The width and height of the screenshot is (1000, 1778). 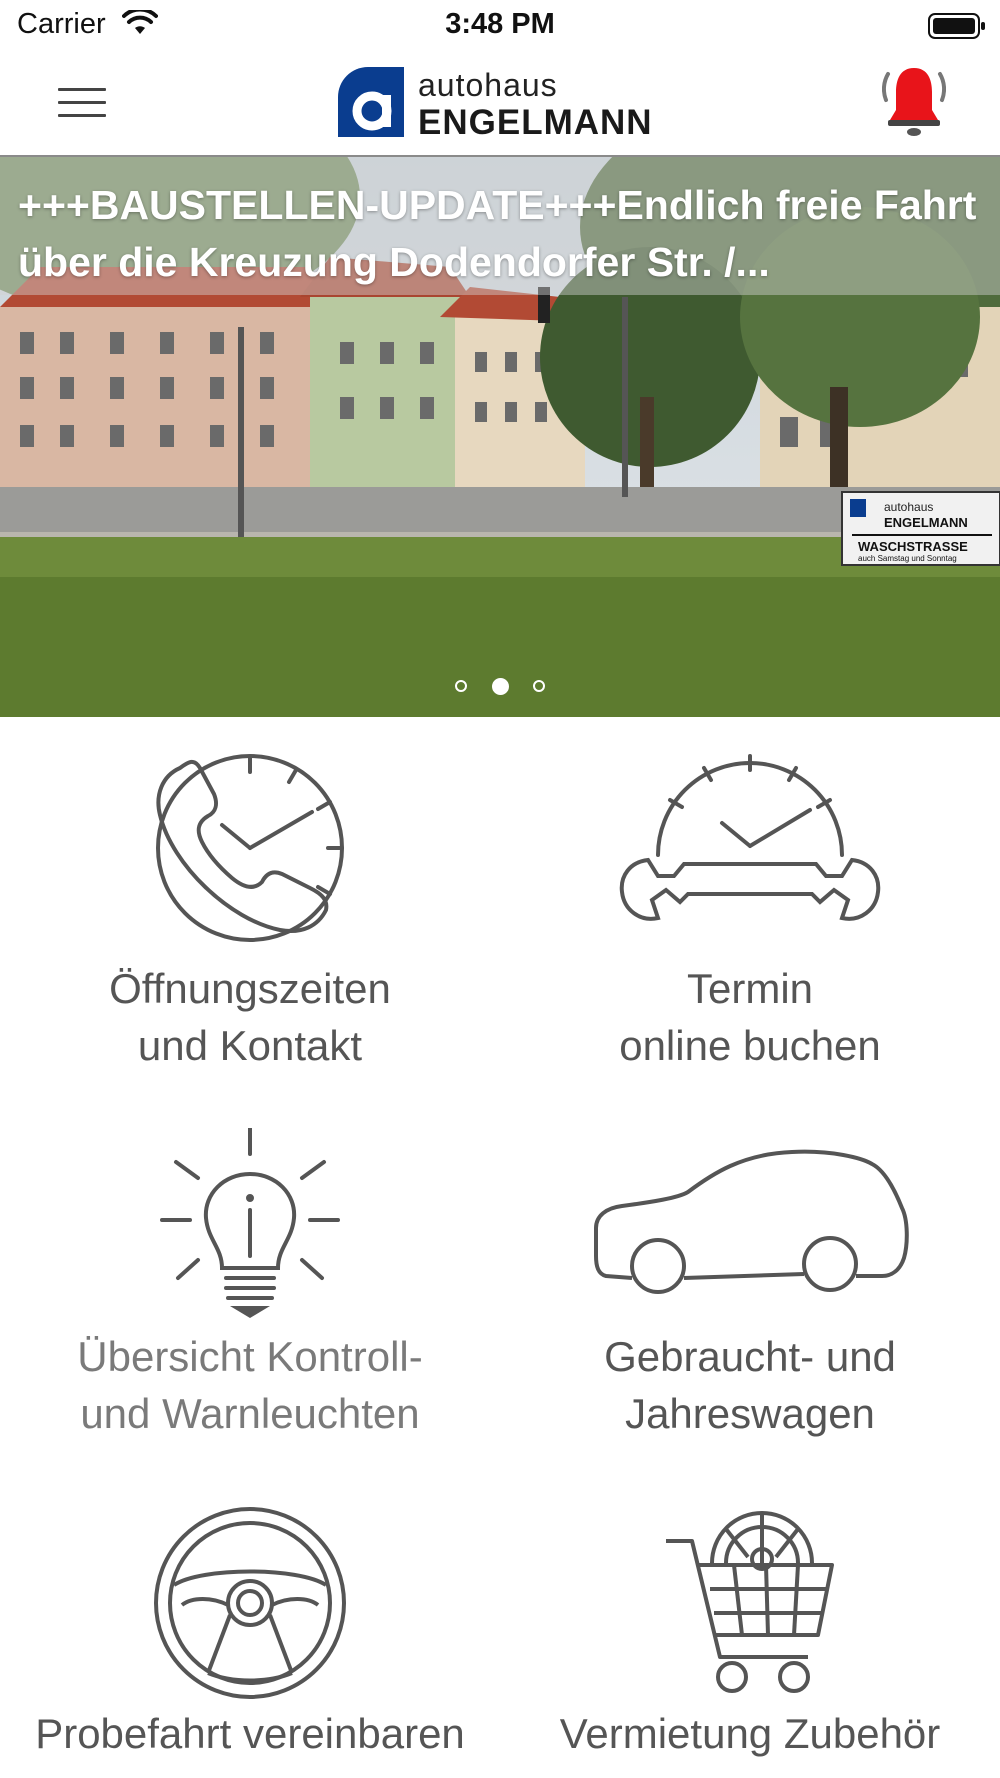 I want to click on tile-label-line2: und Kontakt, so click(x=250, y=1045).